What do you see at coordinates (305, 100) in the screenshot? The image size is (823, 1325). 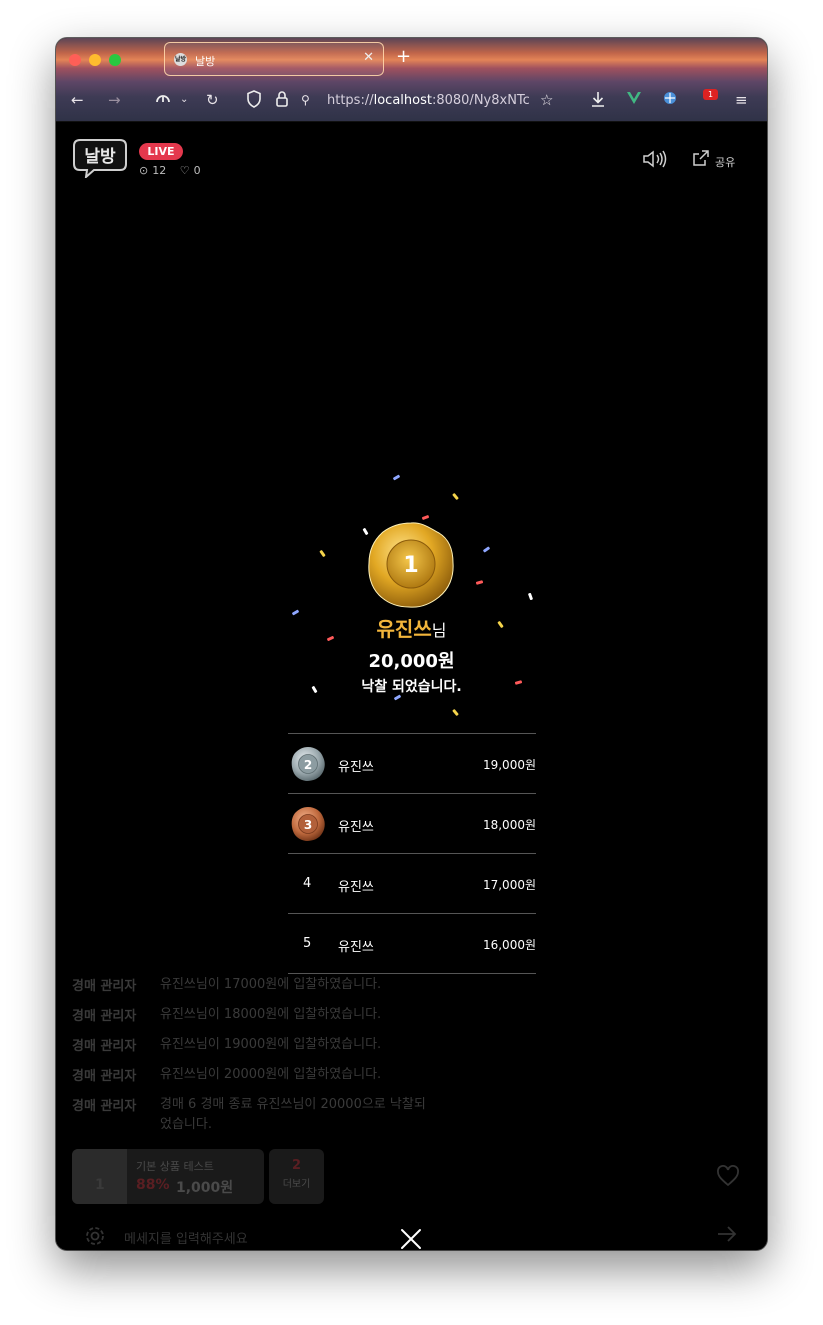 I see `permissions-icon: ⚲` at bounding box center [305, 100].